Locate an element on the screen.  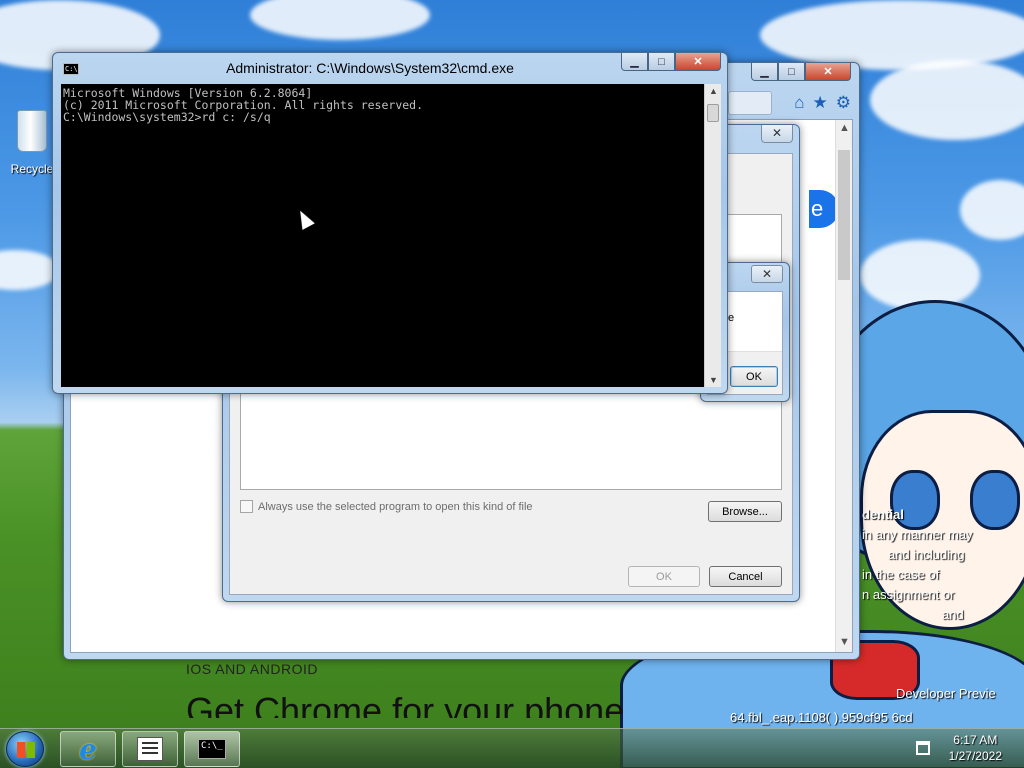
gear-icon: ⚙ is located at coordinates (843, 103).